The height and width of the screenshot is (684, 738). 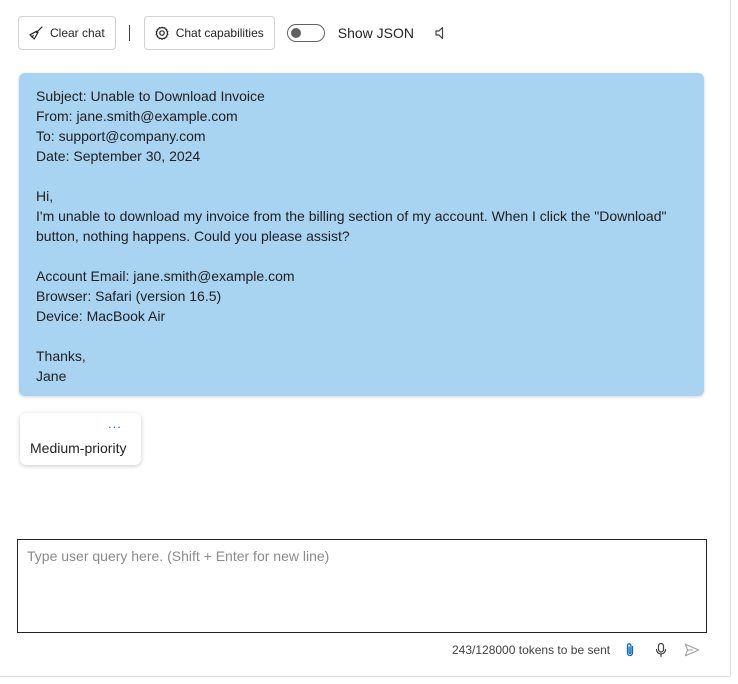 I want to click on chat-toolbar: Clear chat Chat capabilities Show JSON, so click(x=233, y=33).